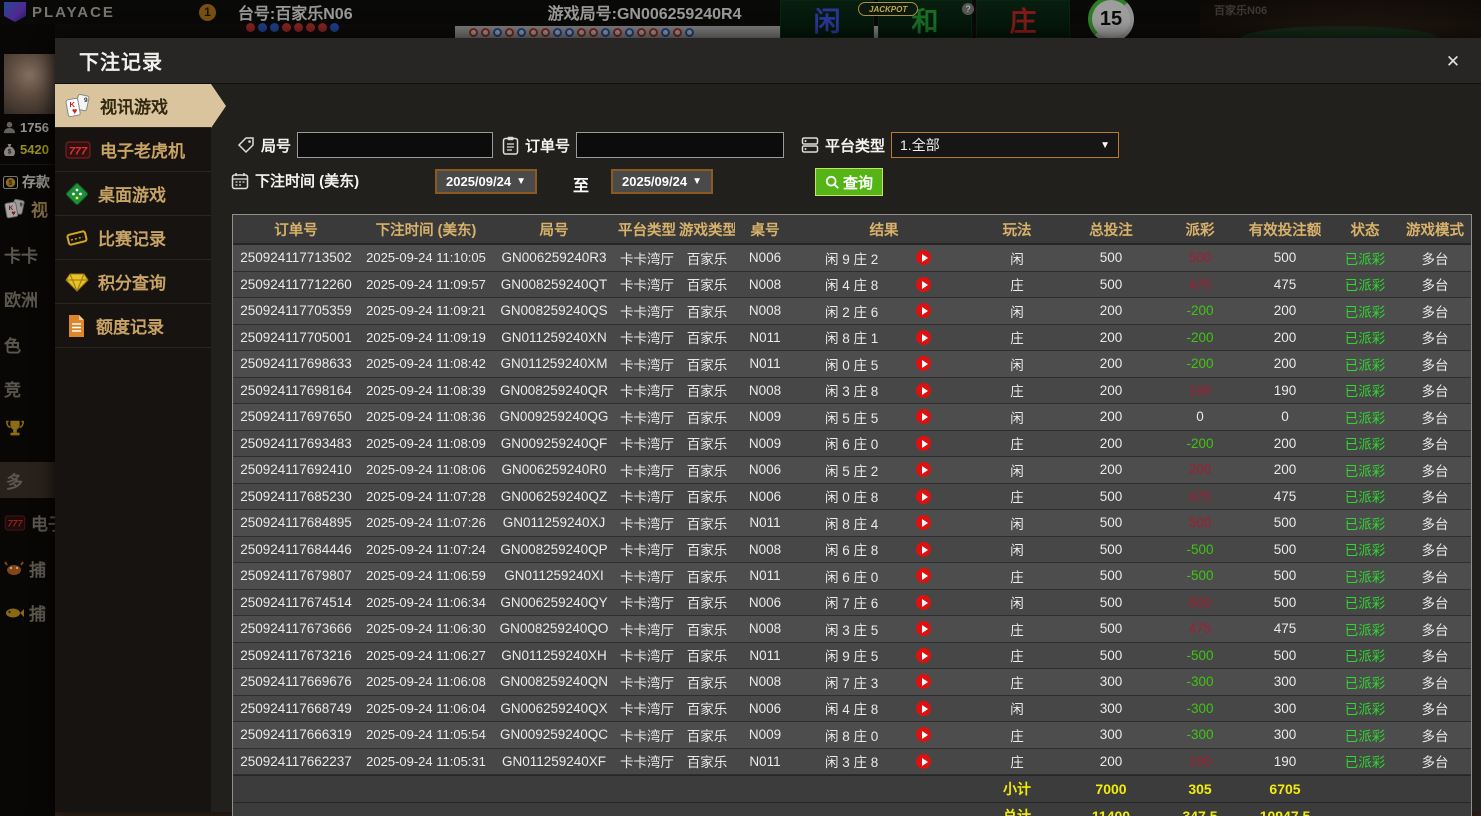 The image size is (1481, 816). I want to click on date-from-picker: 2025/09/24 ▼, so click(486, 181).